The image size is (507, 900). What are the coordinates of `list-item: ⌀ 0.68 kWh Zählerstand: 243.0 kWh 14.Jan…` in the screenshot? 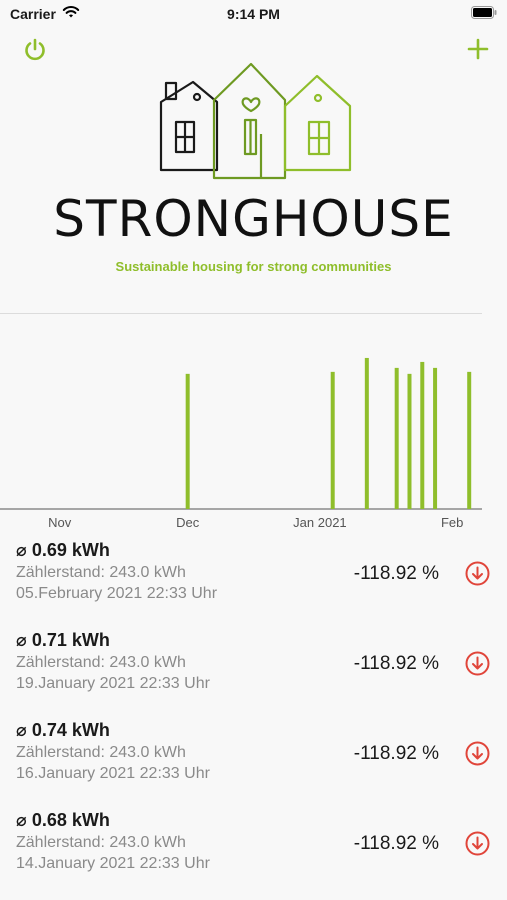 It's located at (253, 850).